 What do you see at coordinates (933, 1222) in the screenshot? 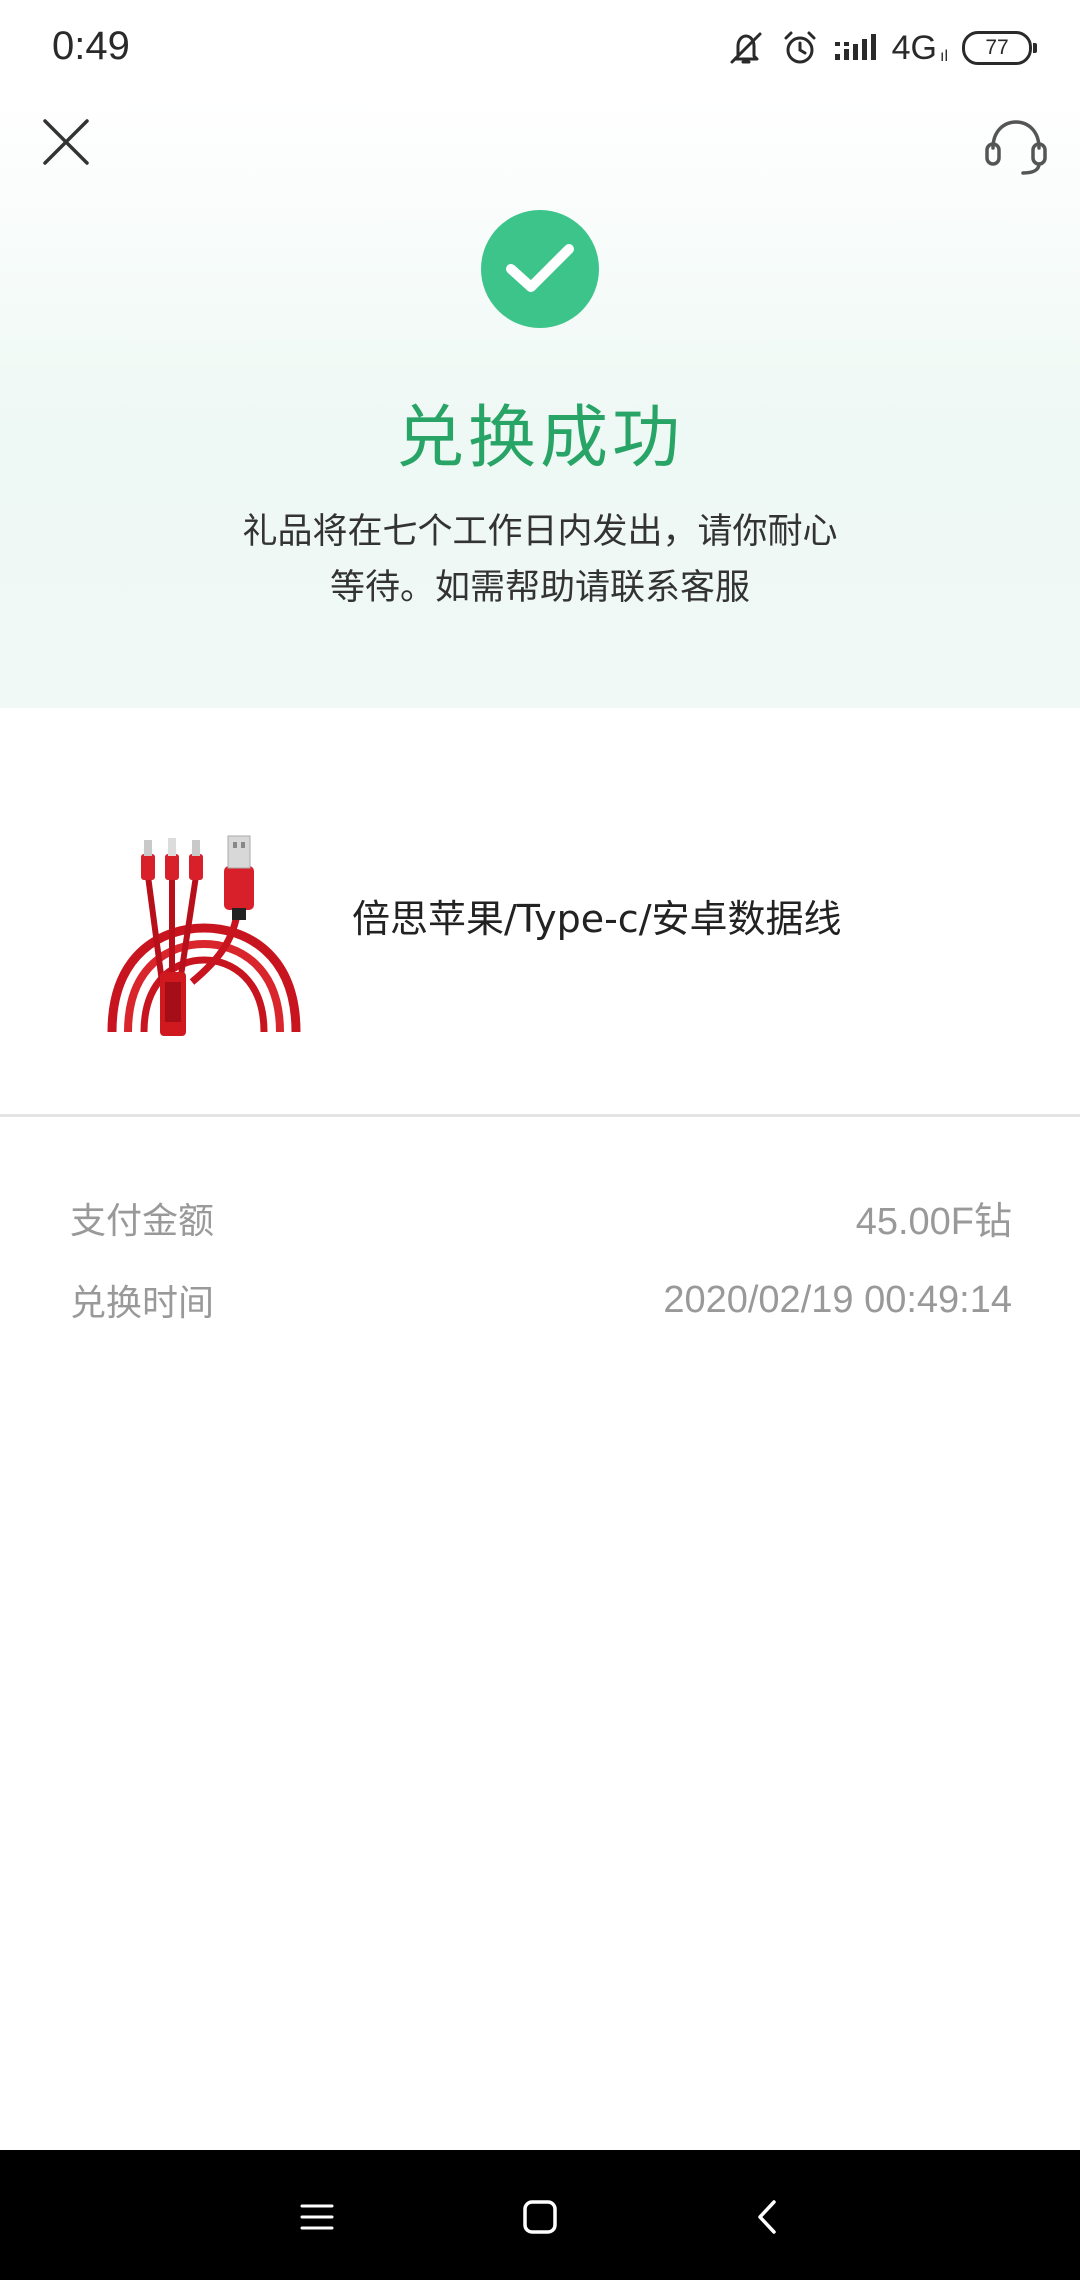
I see `payment-amount-value: 45.00F钻` at bounding box center [933, 1222].